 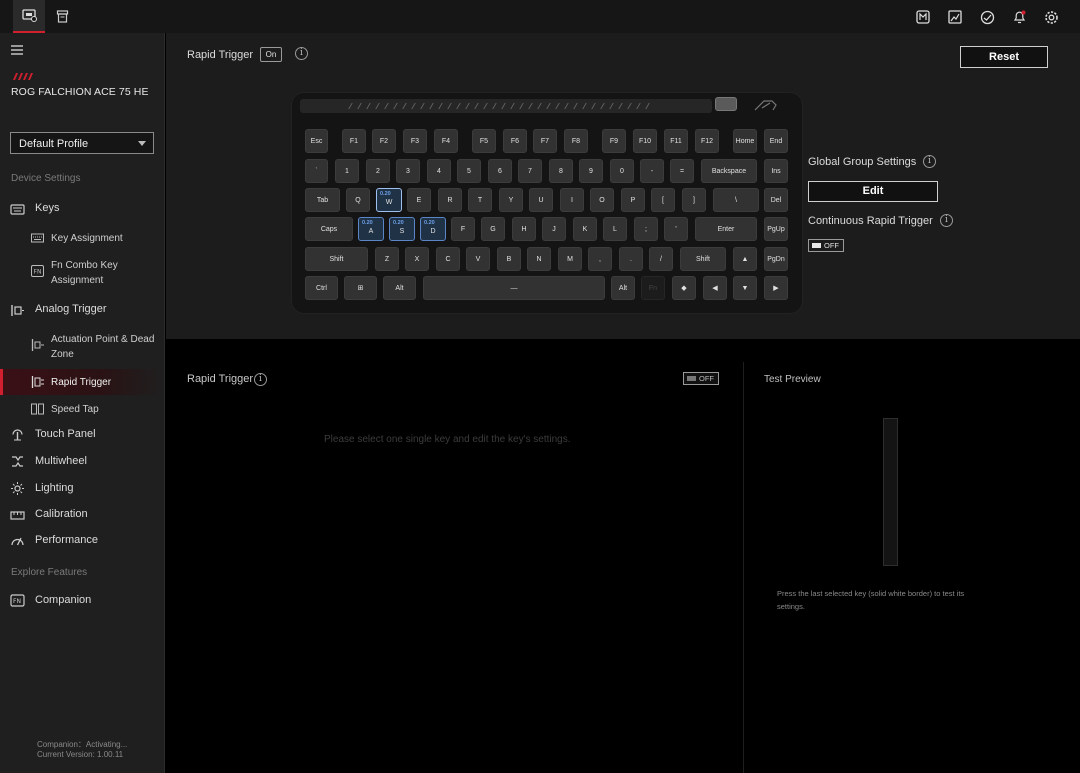 What do you see at coordinates (469, 171) in the screenshot?
I see `key-5: 5` at bounding box center [469, 171].